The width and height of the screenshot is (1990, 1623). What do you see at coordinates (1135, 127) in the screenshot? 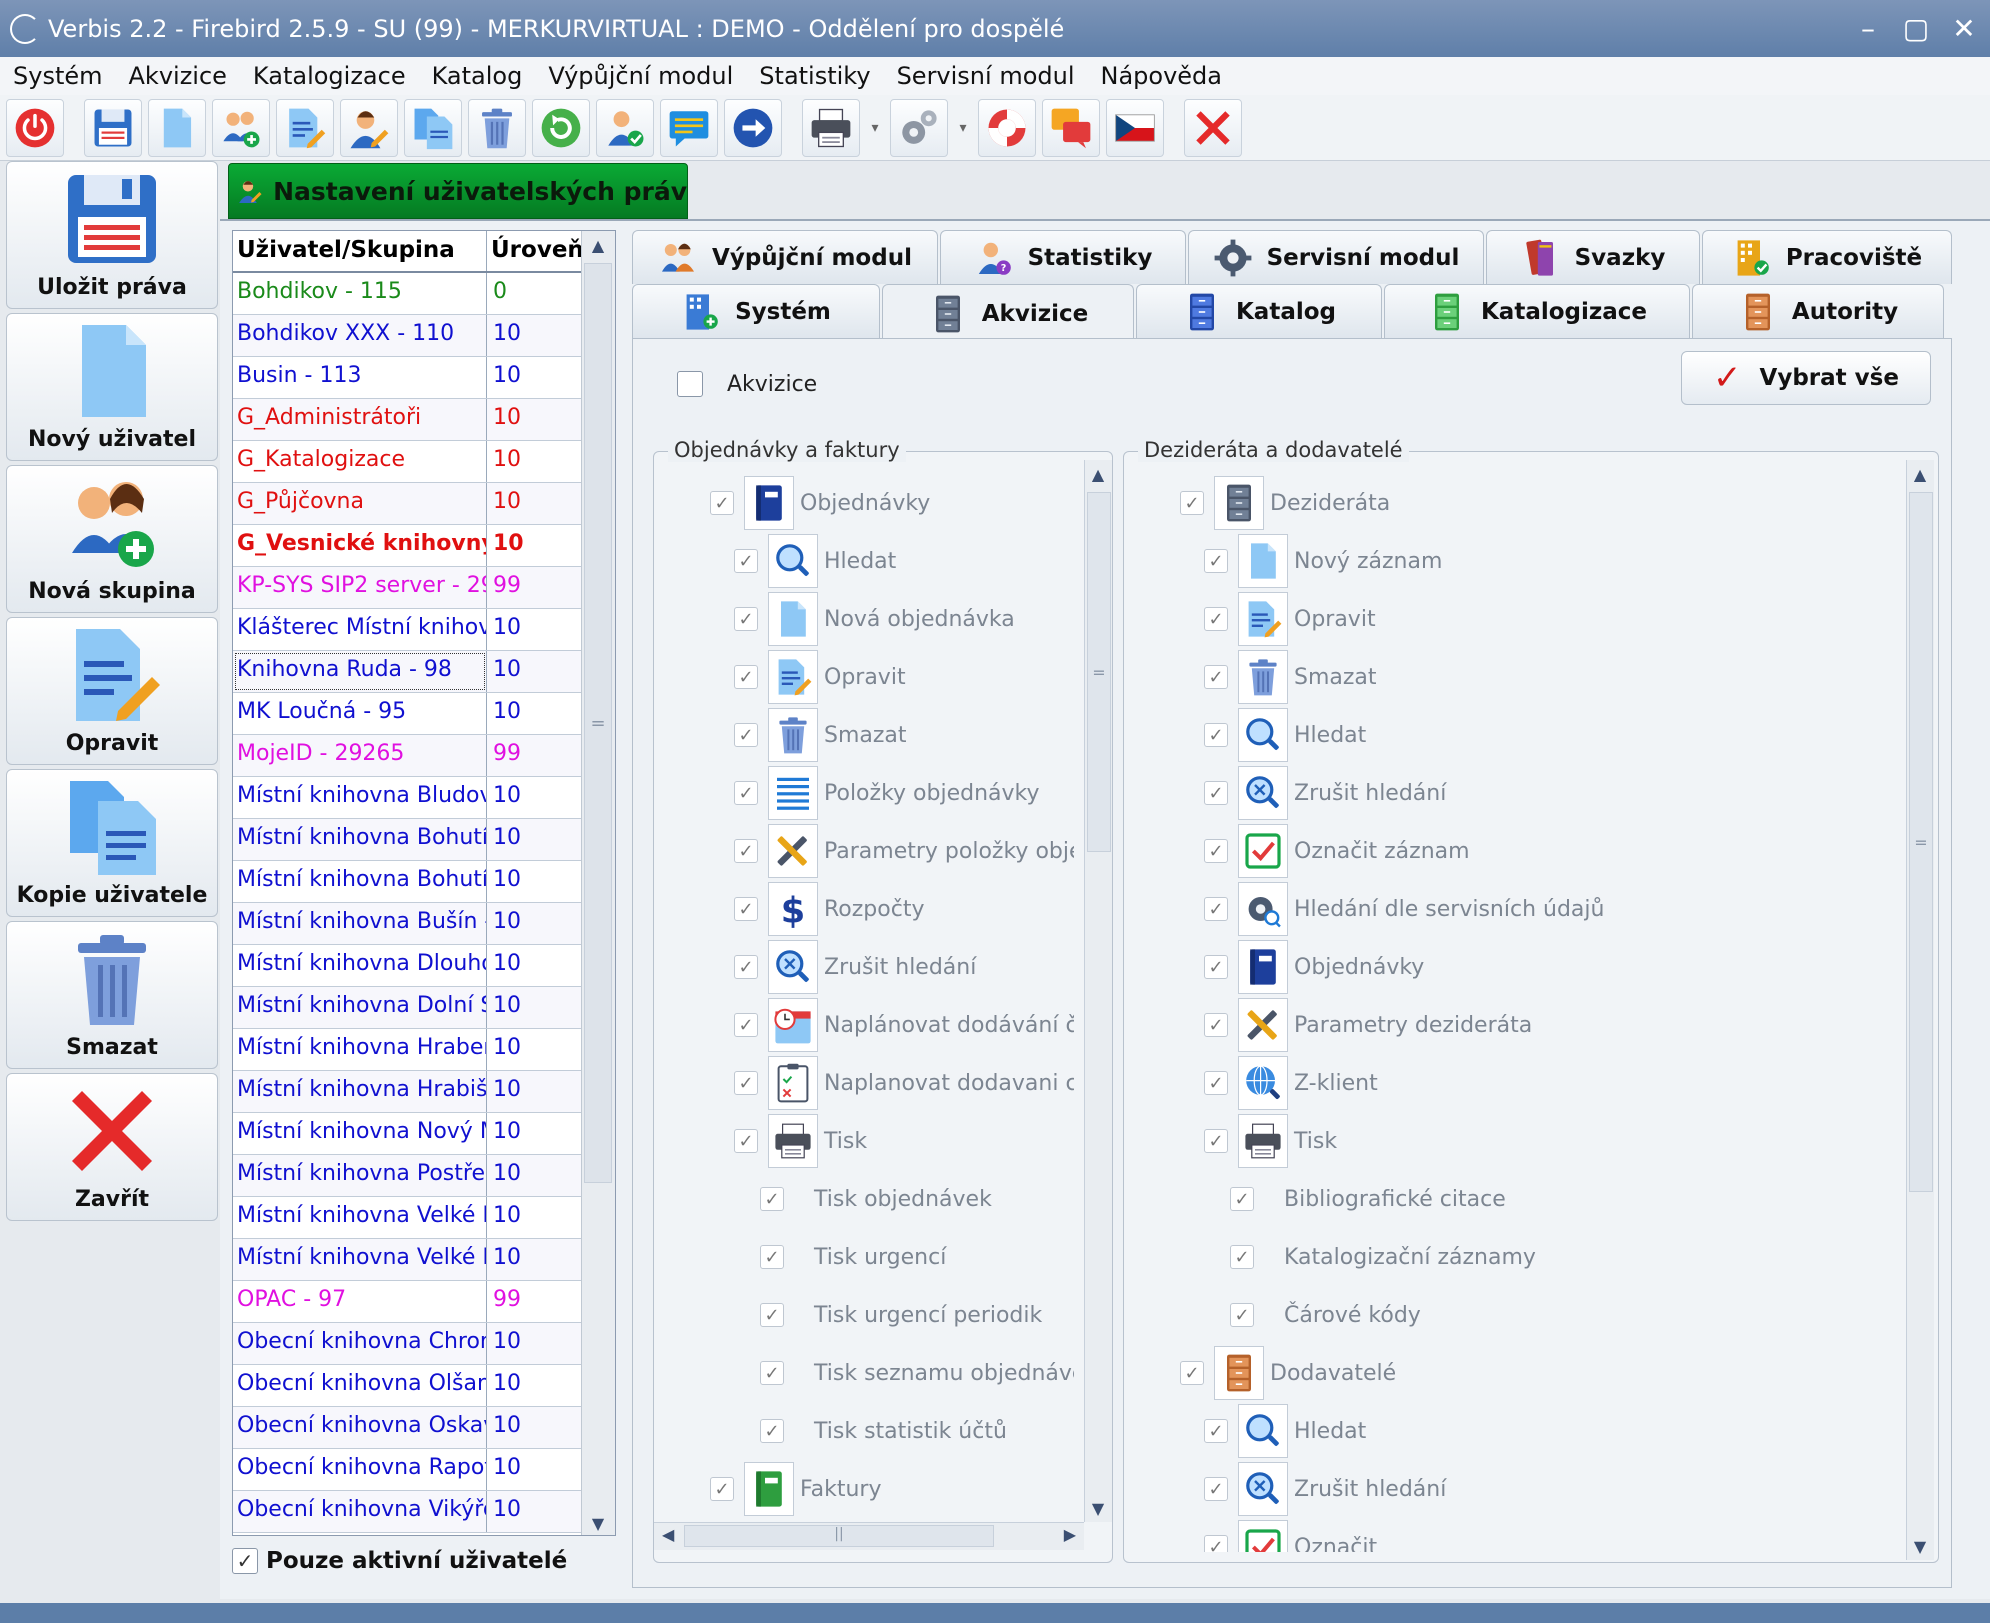
I see `toolbar-button-flag-czech` at bounding box center [1135, 127].